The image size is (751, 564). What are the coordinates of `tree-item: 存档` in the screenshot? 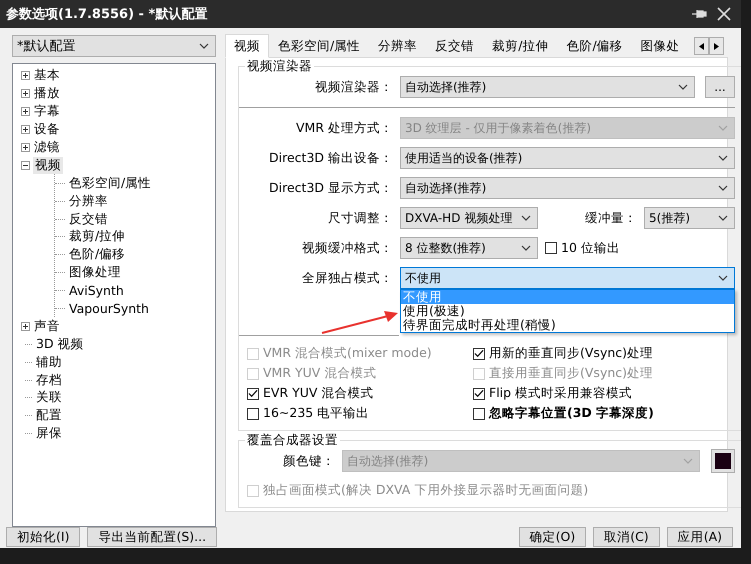 It's located at (49, 380).